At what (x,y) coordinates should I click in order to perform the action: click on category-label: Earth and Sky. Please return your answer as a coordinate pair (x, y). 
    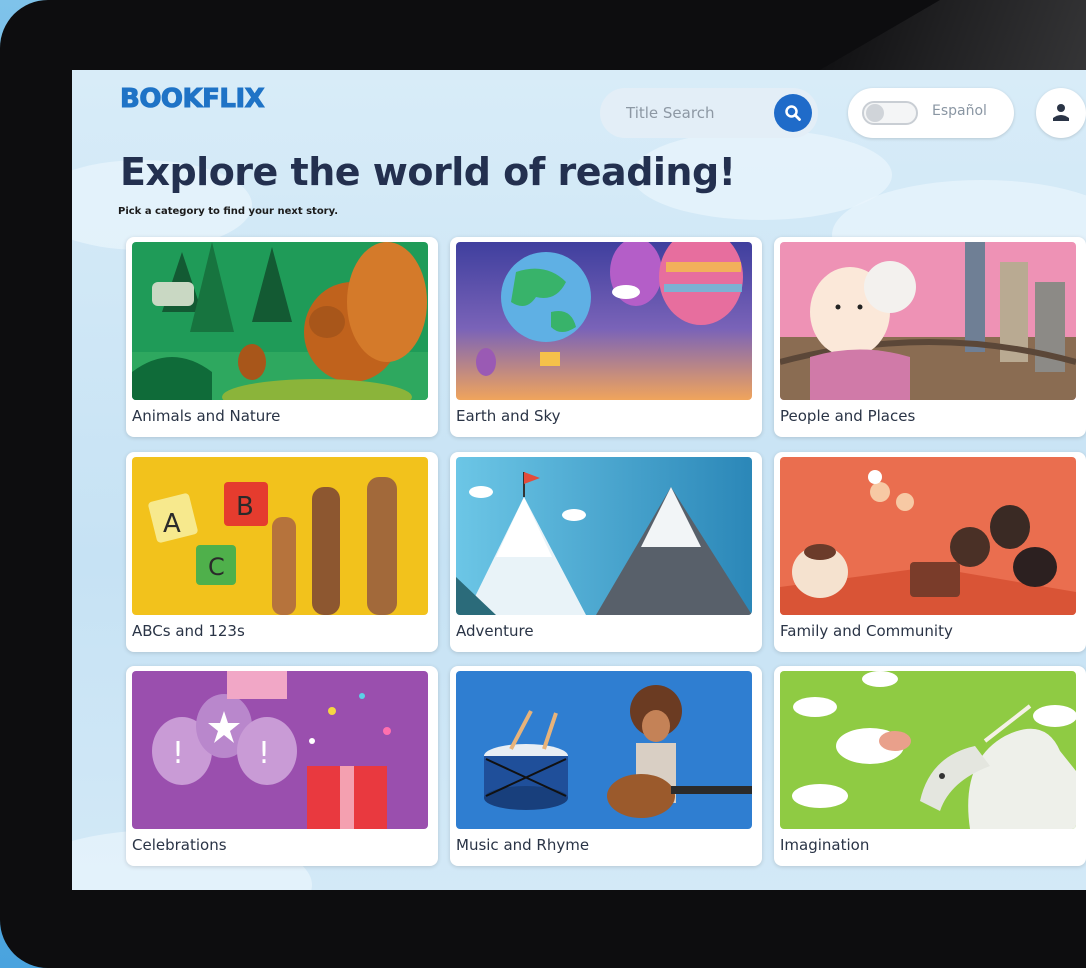
    Looking at the image, I should click on (508, 416).